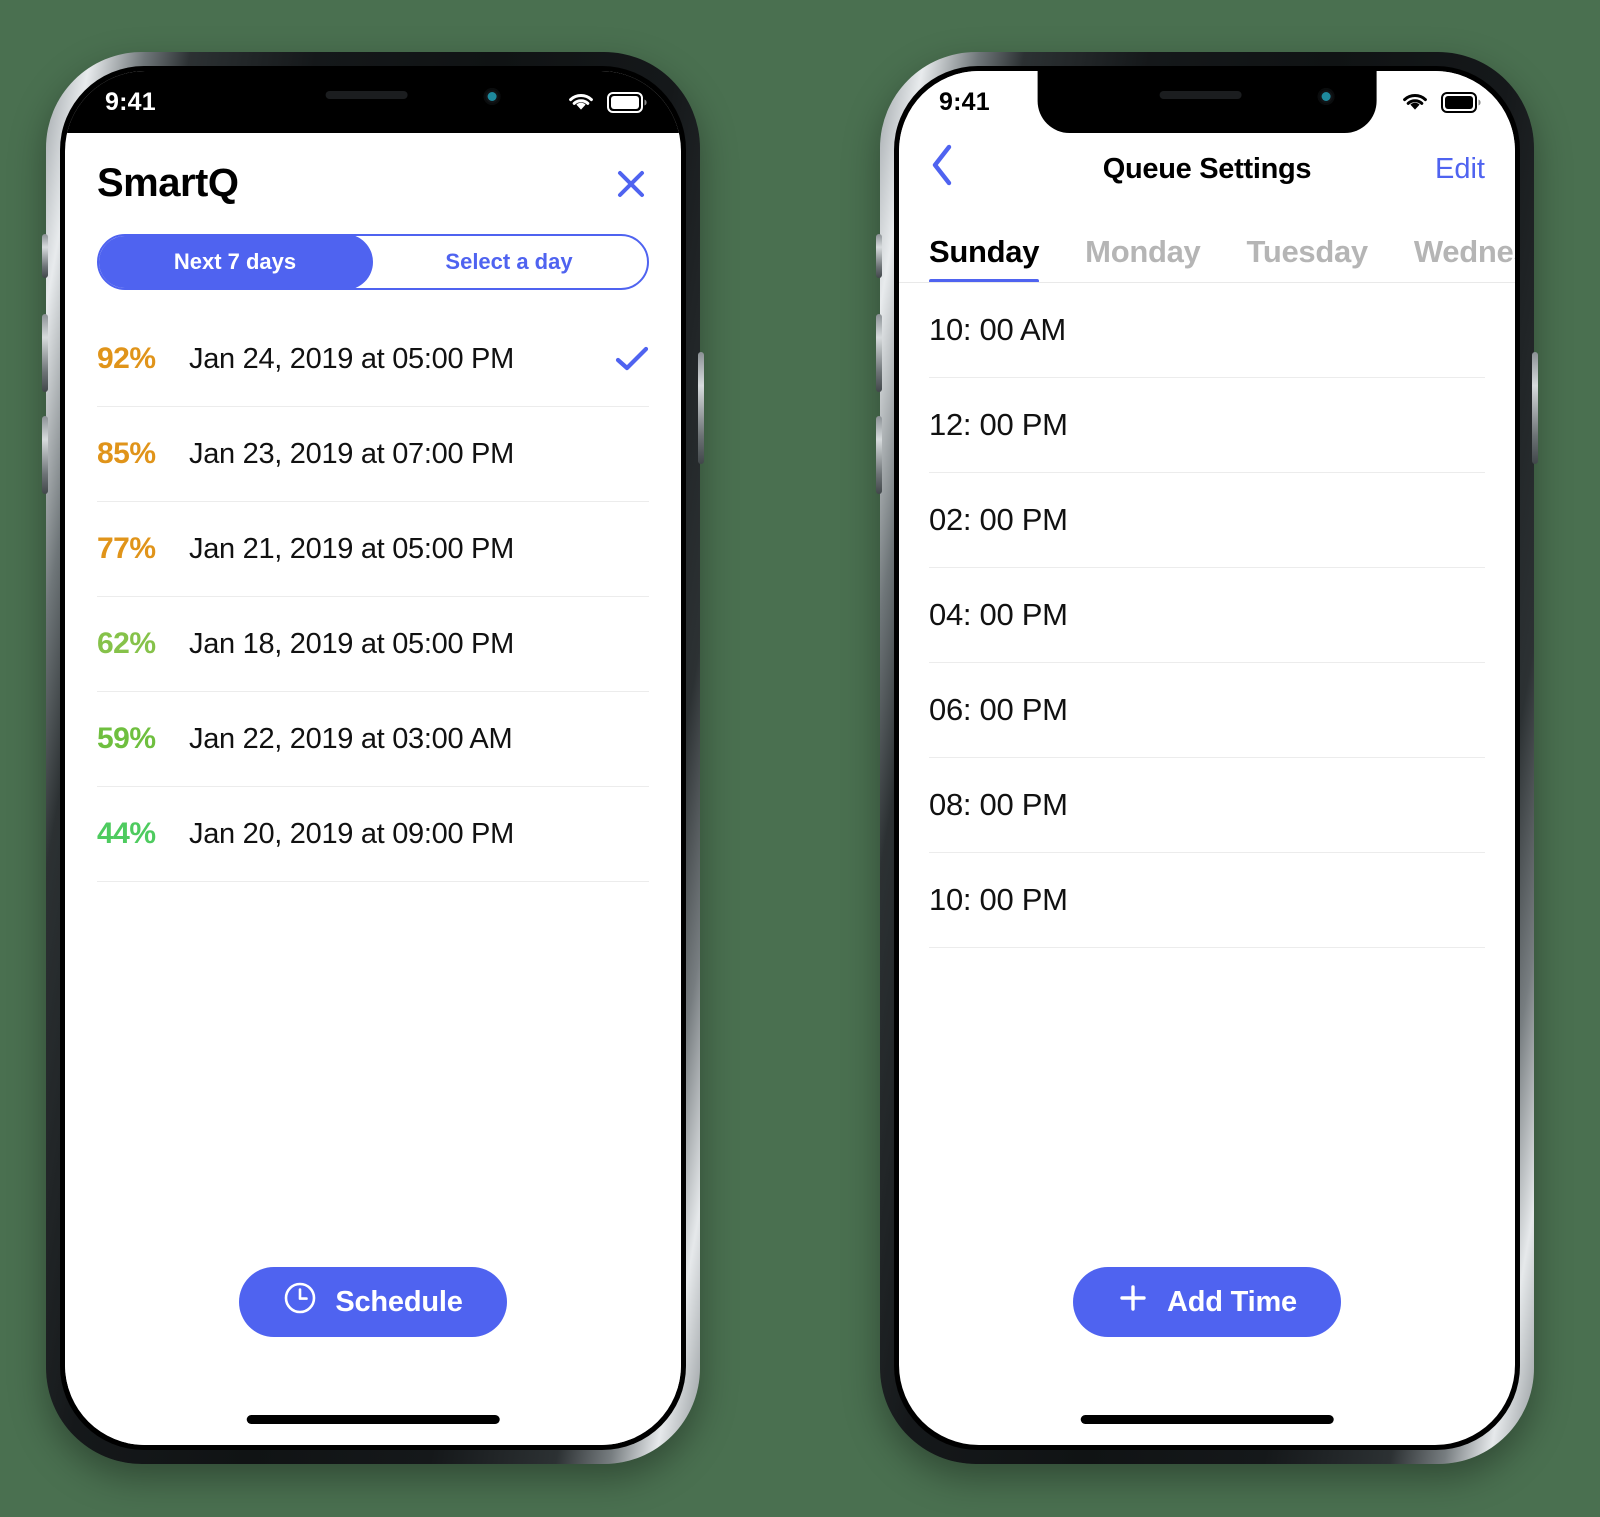 The height and width of the screenshot is (1517, 1600). I want to click on page-title: SmartQ, so click(168, 183).